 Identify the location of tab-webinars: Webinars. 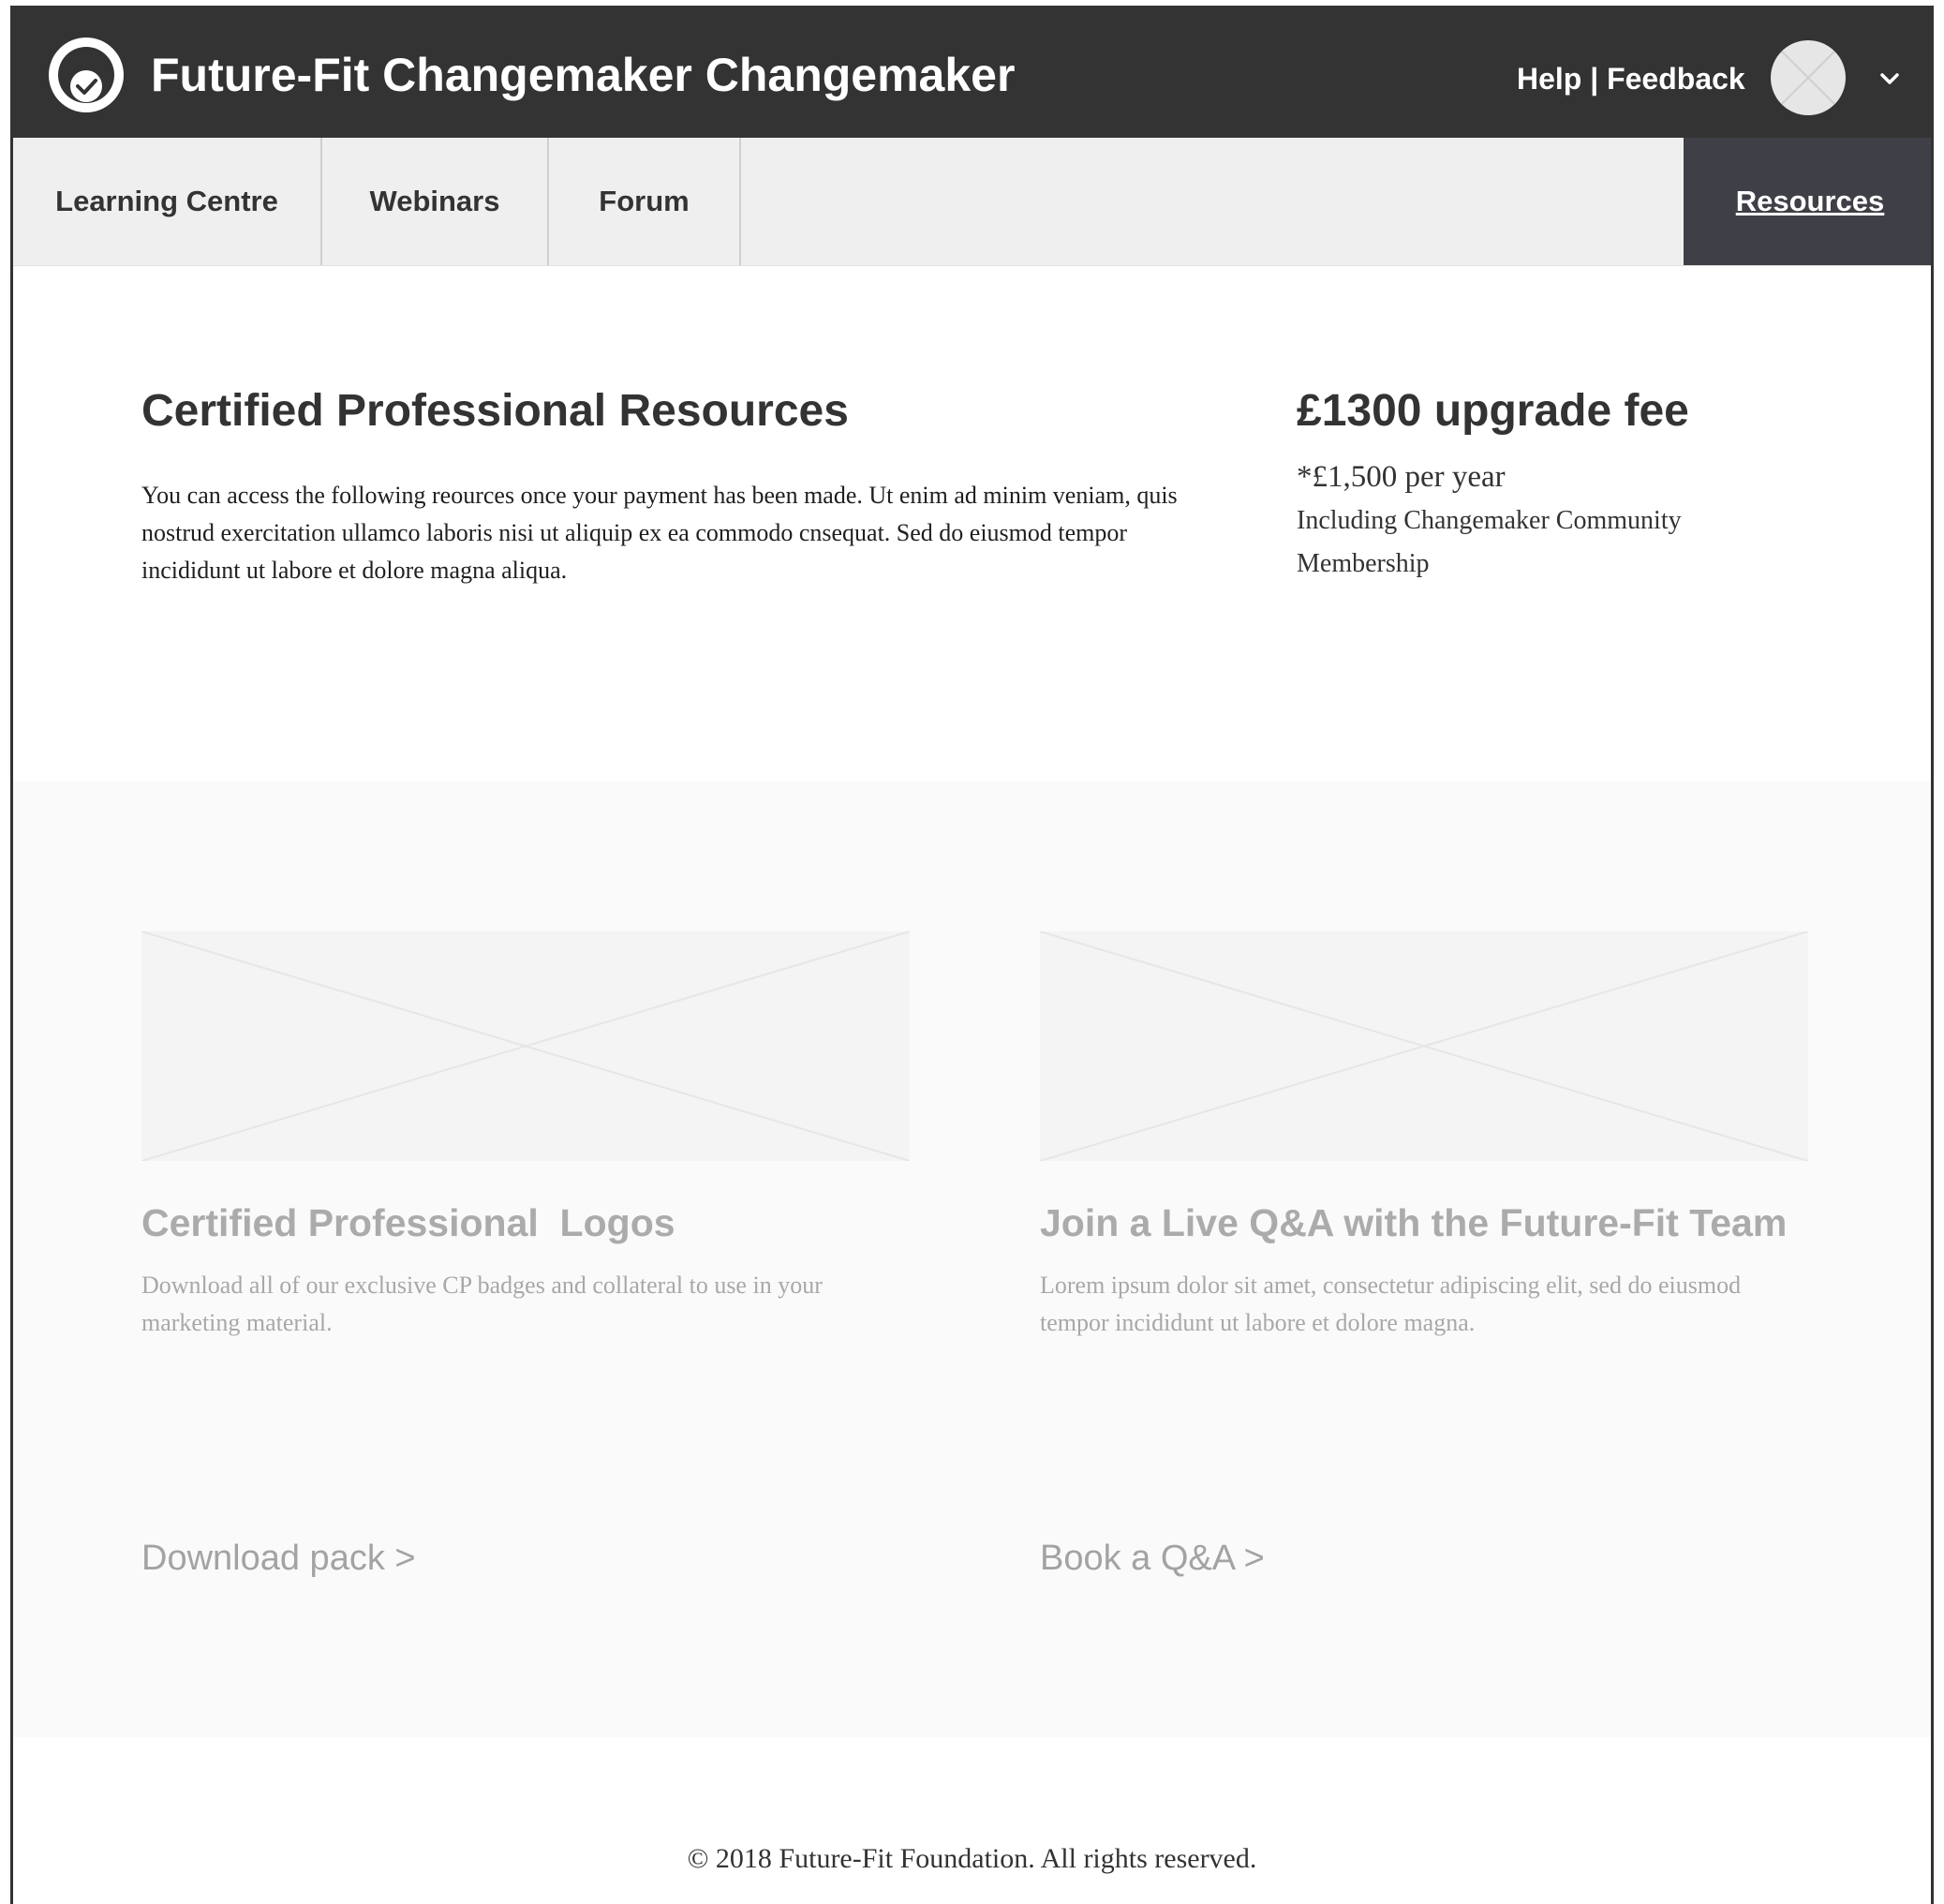
(435, 201).